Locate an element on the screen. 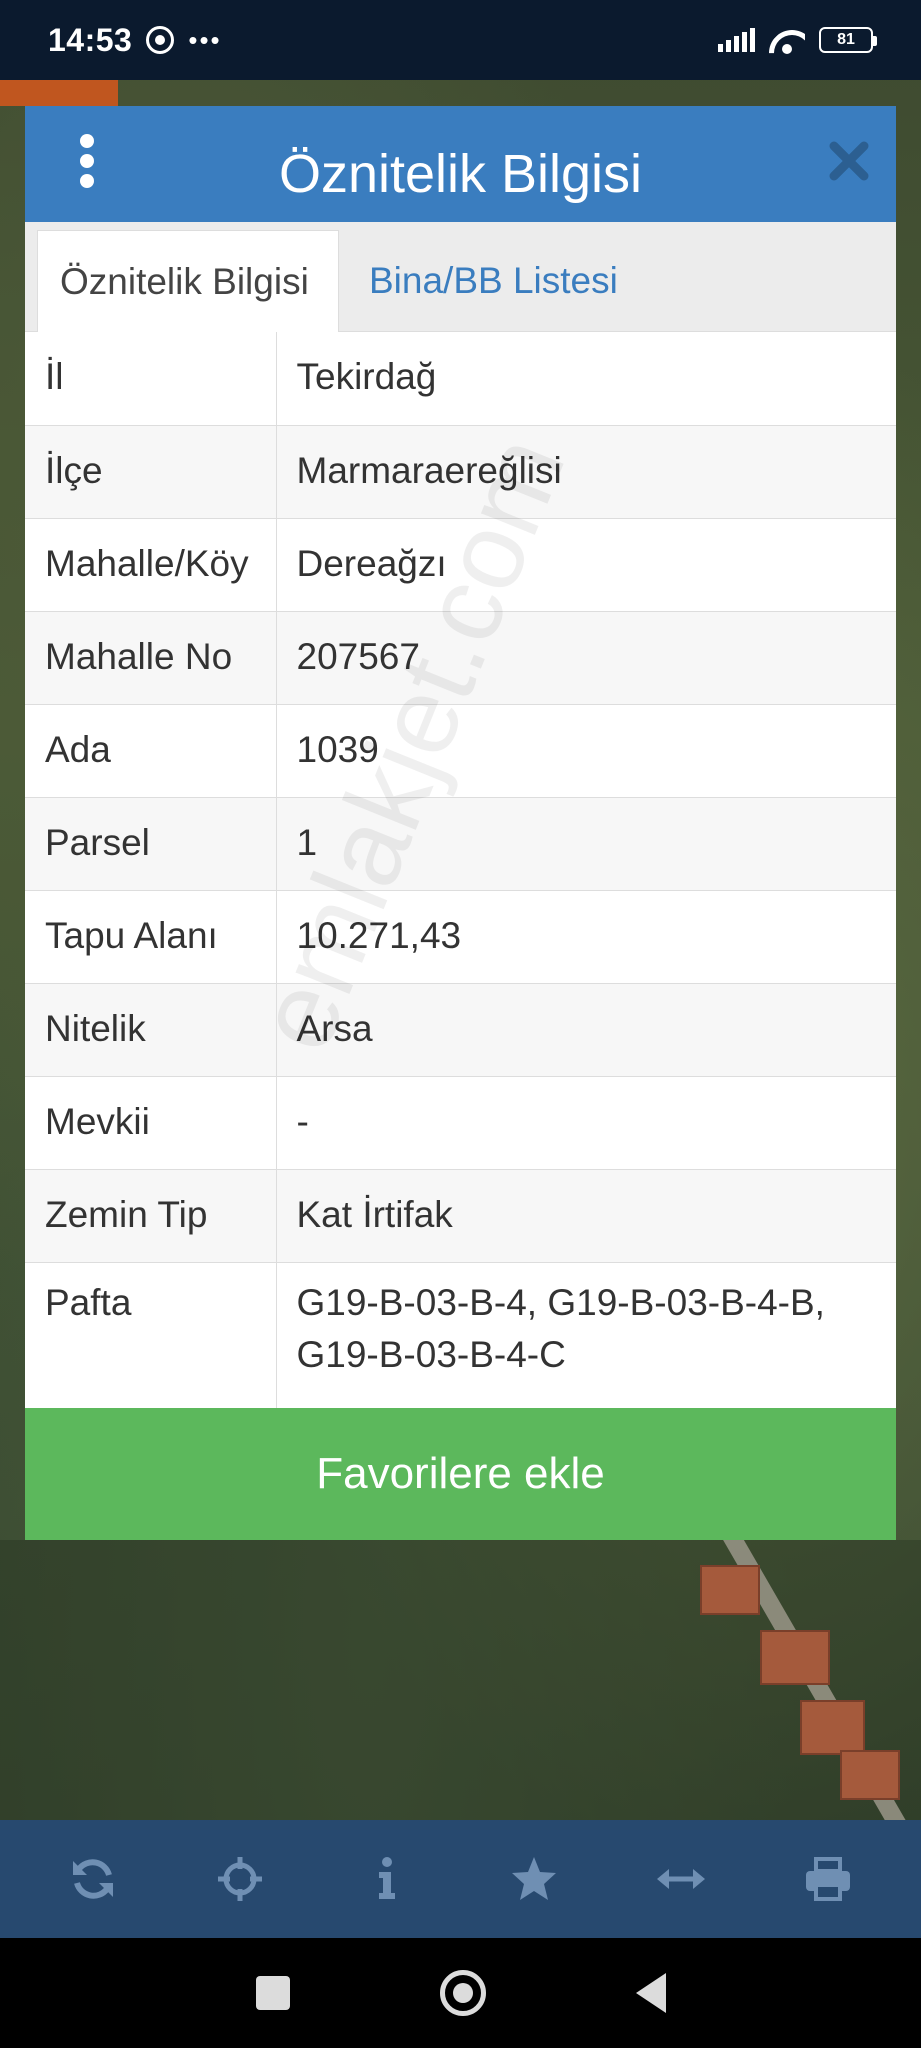  navigation-bar is located at coordinates (460, 1993).